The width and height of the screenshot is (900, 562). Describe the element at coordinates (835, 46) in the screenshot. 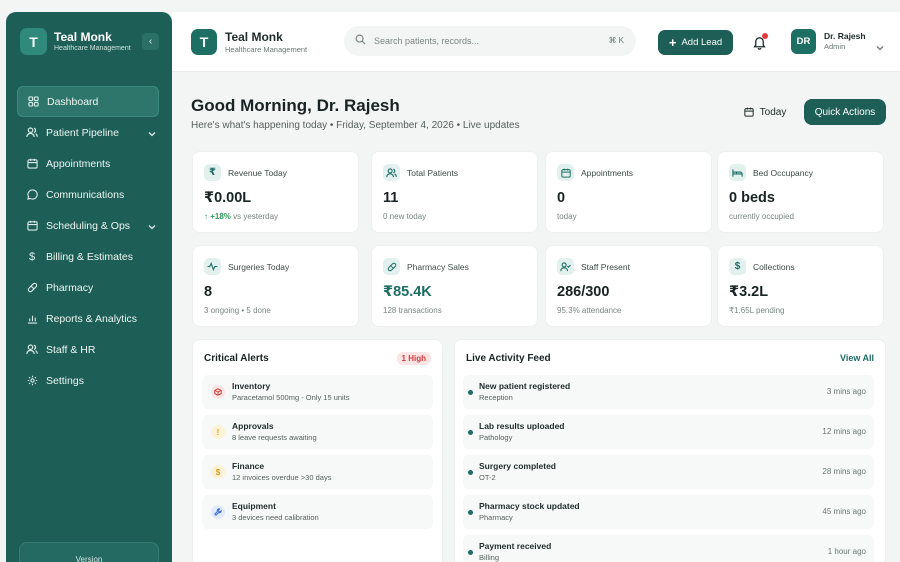

I see `user-role: Admin` at that location.